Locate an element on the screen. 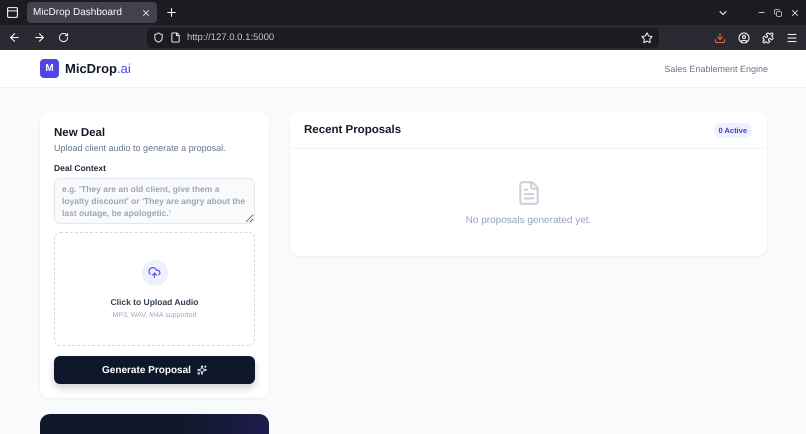  logo-icon: M is located at coordinates (49, 68).